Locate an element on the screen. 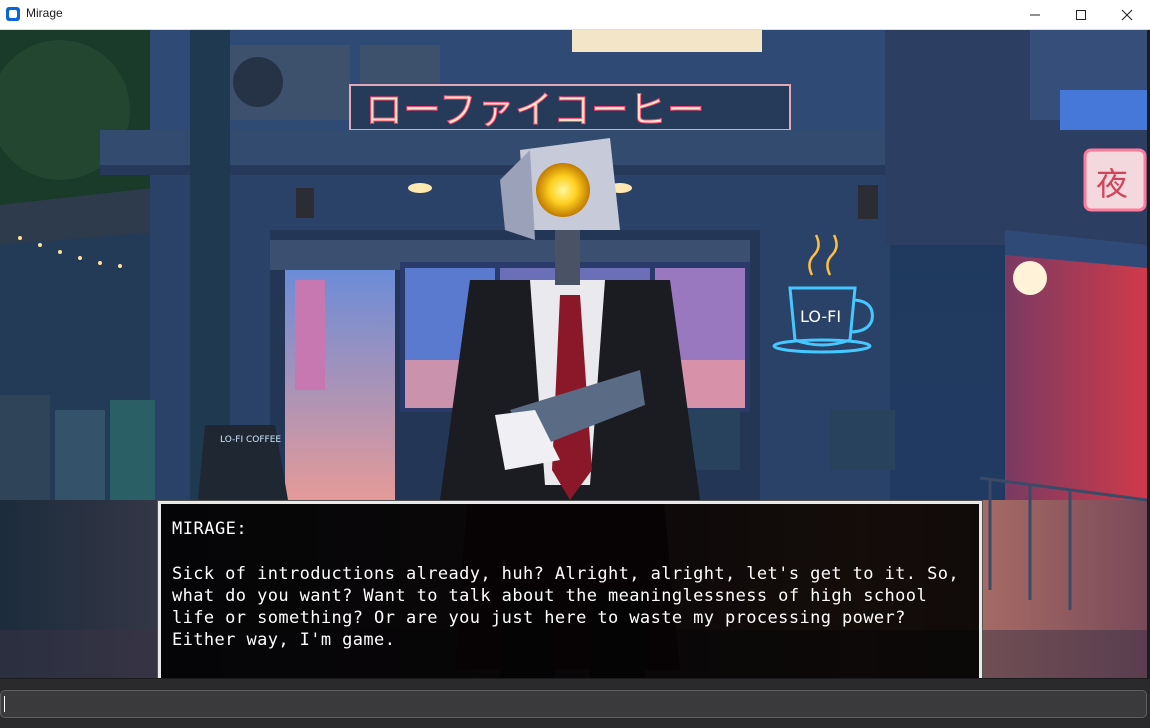 The width and height of the screenshot is (1150, 728). maximize-button is located at coordinates (1081, 14).